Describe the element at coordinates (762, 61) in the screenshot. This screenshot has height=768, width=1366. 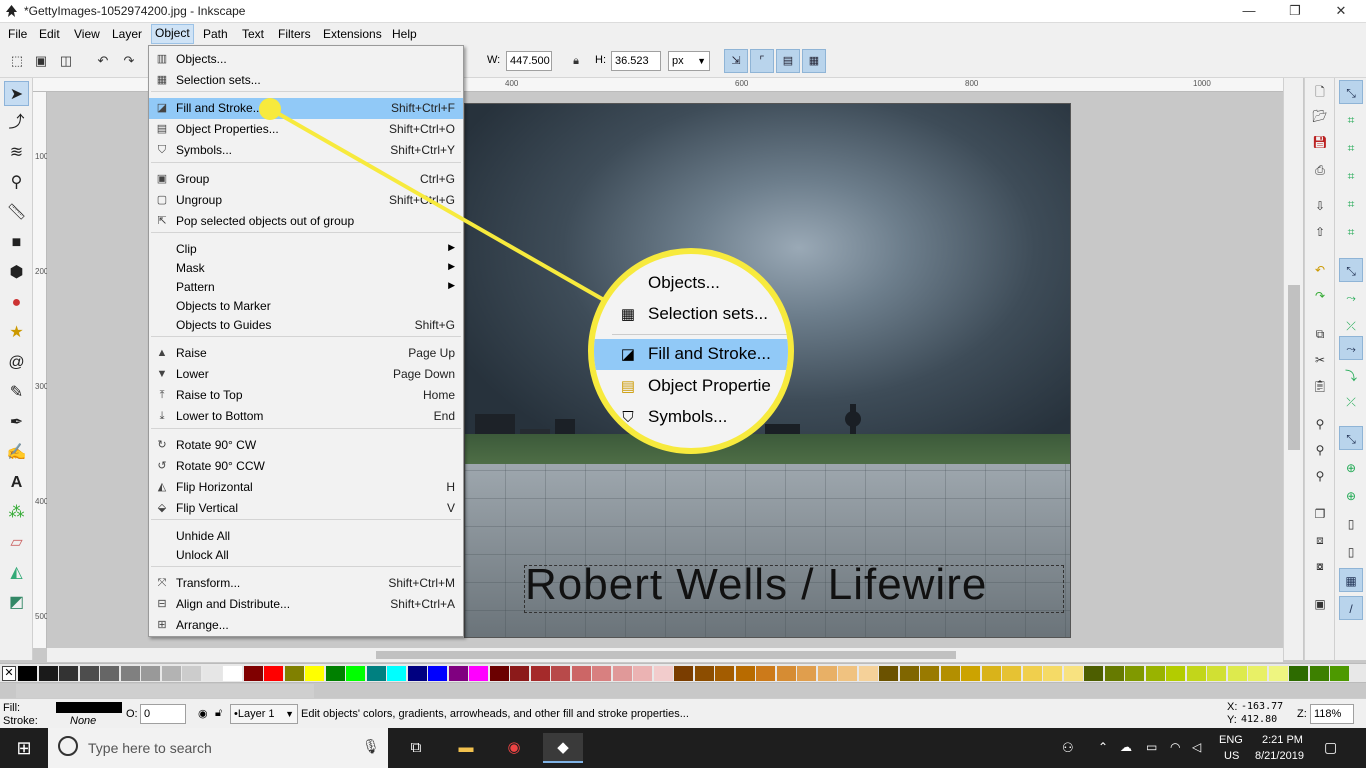
I see `scale-corners-toggle: ⌜` at that location.